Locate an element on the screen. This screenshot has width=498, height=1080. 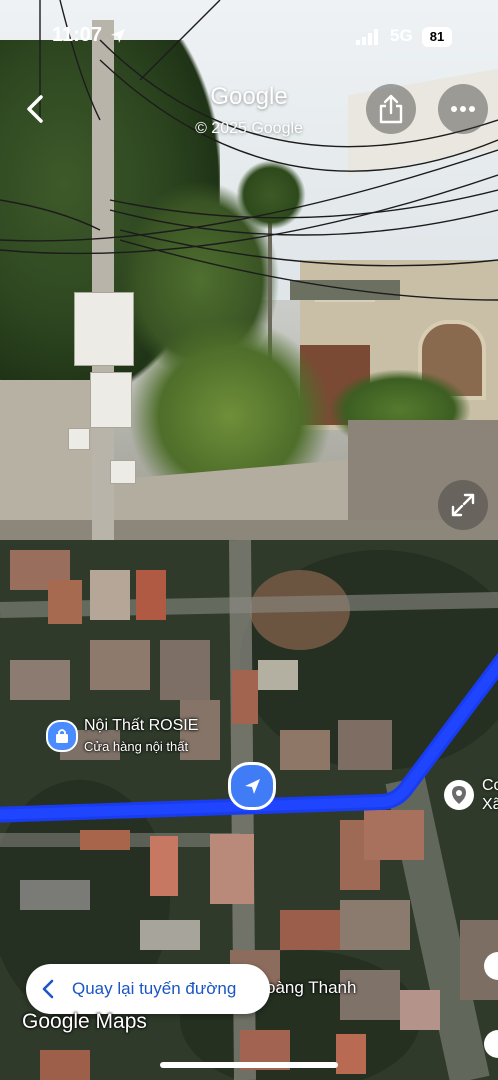
return-to-route-button: Quay lại tuyến đường is located at coordinates (148, 989).